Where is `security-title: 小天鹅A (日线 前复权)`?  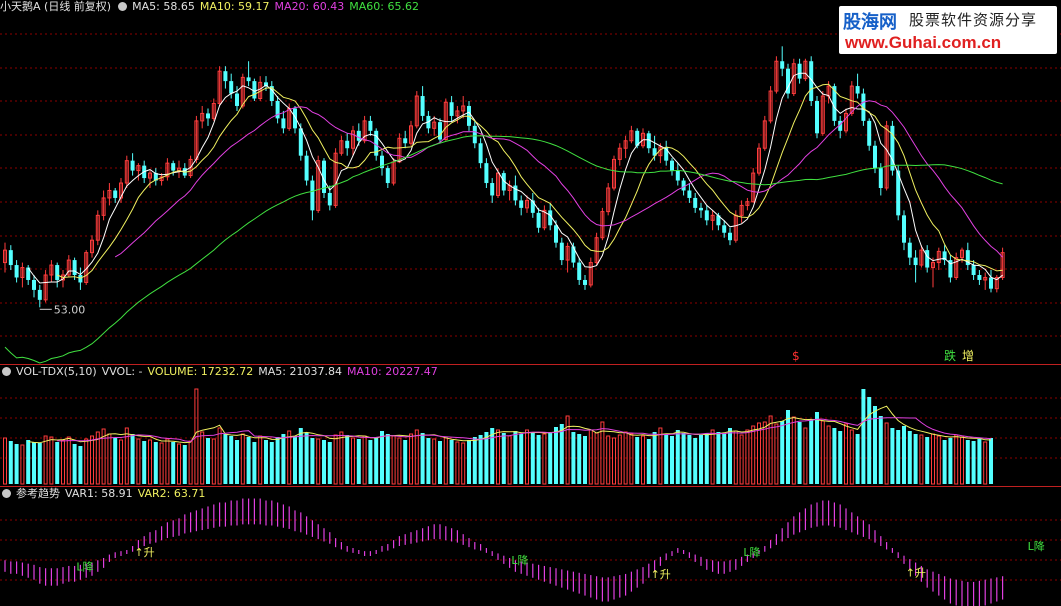 security-title: 小天鹅A (日线 前复权) is located at coordinates (55, 6).